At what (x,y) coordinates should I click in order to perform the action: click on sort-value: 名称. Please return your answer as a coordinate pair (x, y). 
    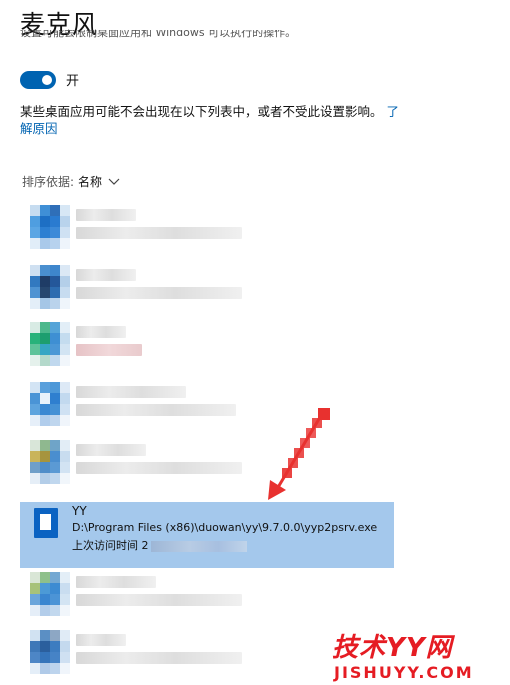
    Looking at the image, I should click on (90, 182).